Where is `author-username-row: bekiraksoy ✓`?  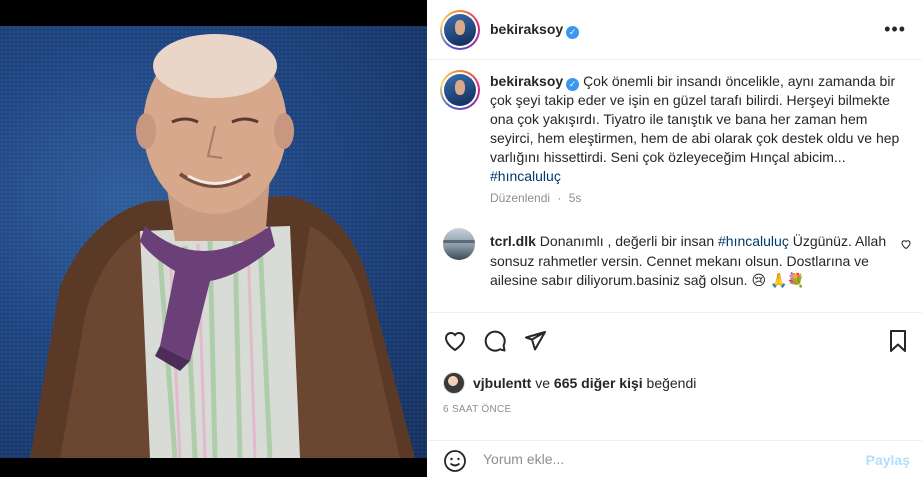 author-username-row: bekiraksoy ✓ is located at coordinates (535, 30).